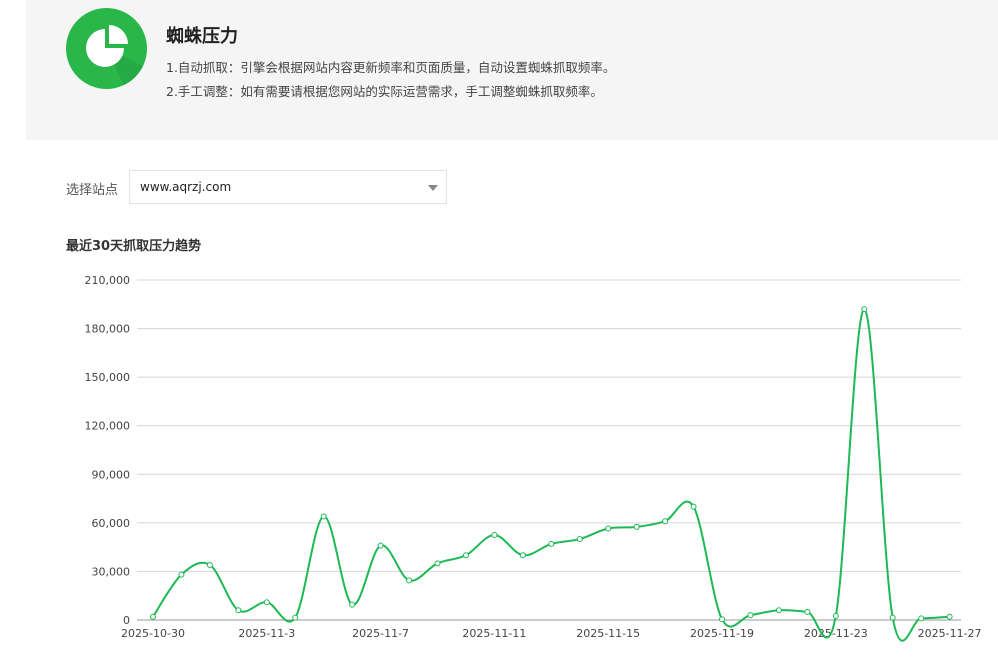 This screenshot has height=658, width=998. Describe the element at coordinates (111, 474) in the screenshot. I see `y-tick-label: 90,000` at that location.